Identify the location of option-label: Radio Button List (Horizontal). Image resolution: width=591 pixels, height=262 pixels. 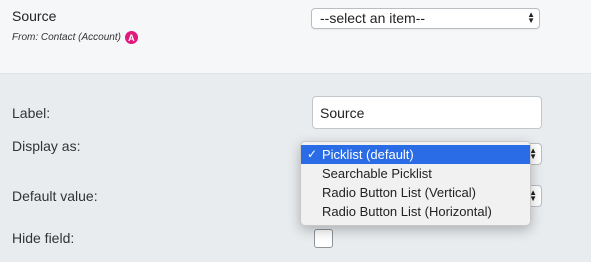
(407, 211).